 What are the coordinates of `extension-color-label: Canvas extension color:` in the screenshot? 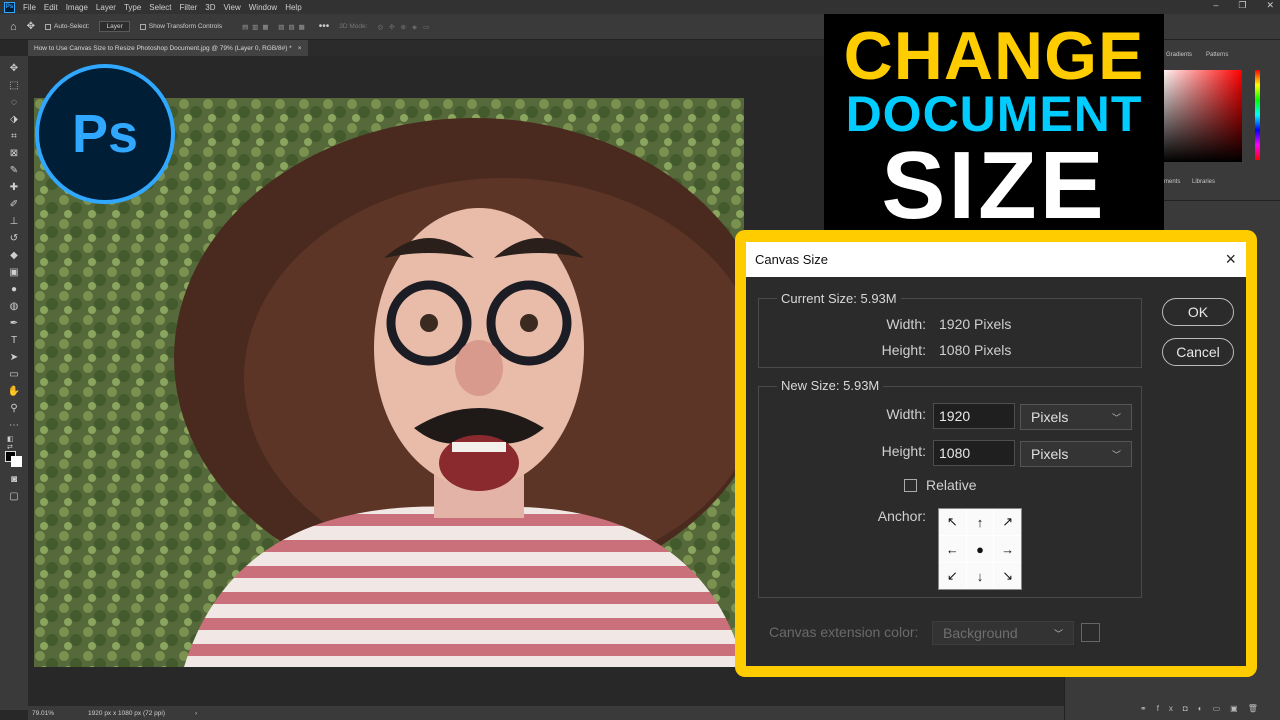 It's located at (844, 632).